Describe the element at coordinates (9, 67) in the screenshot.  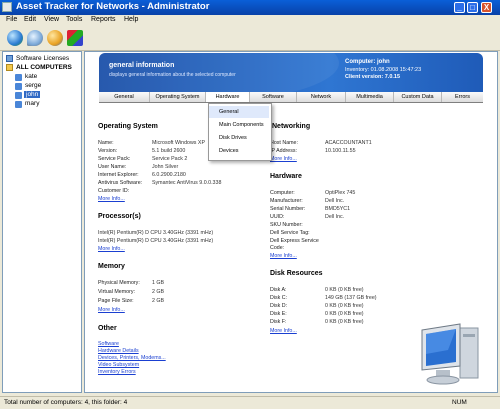
I see `folder-icon` at that location.